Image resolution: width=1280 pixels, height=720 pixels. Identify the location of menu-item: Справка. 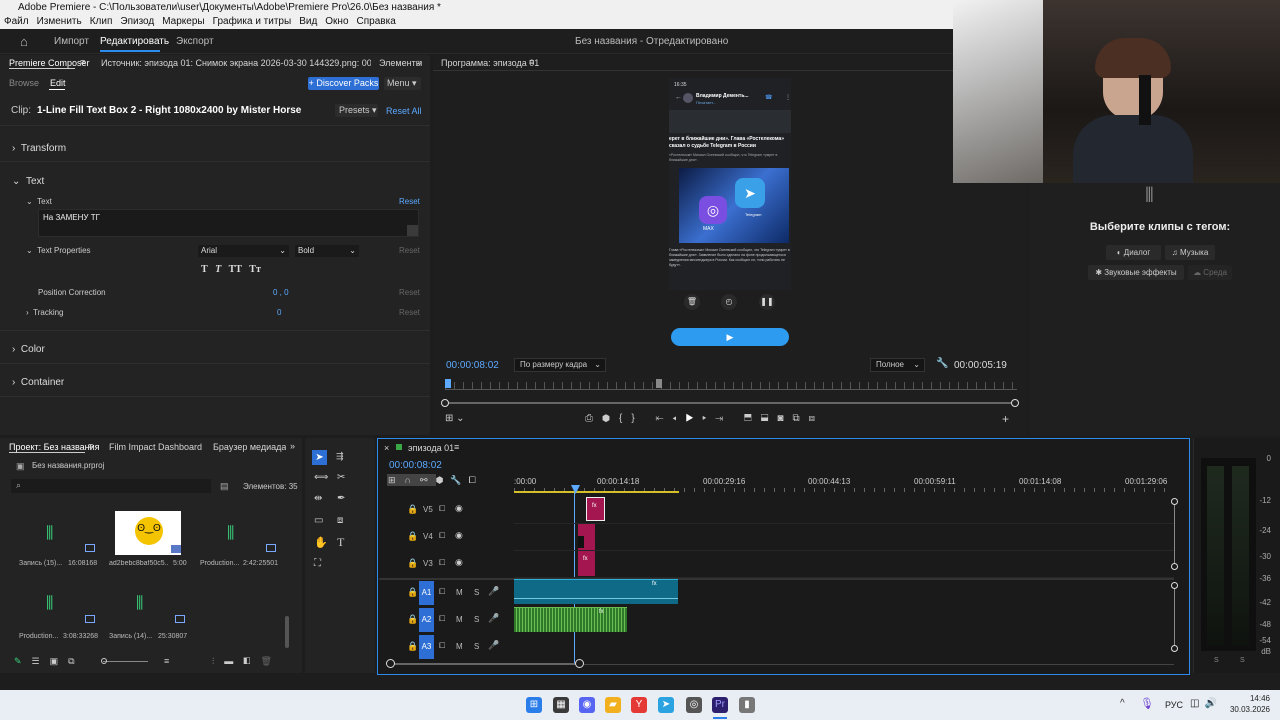
(376, 21).